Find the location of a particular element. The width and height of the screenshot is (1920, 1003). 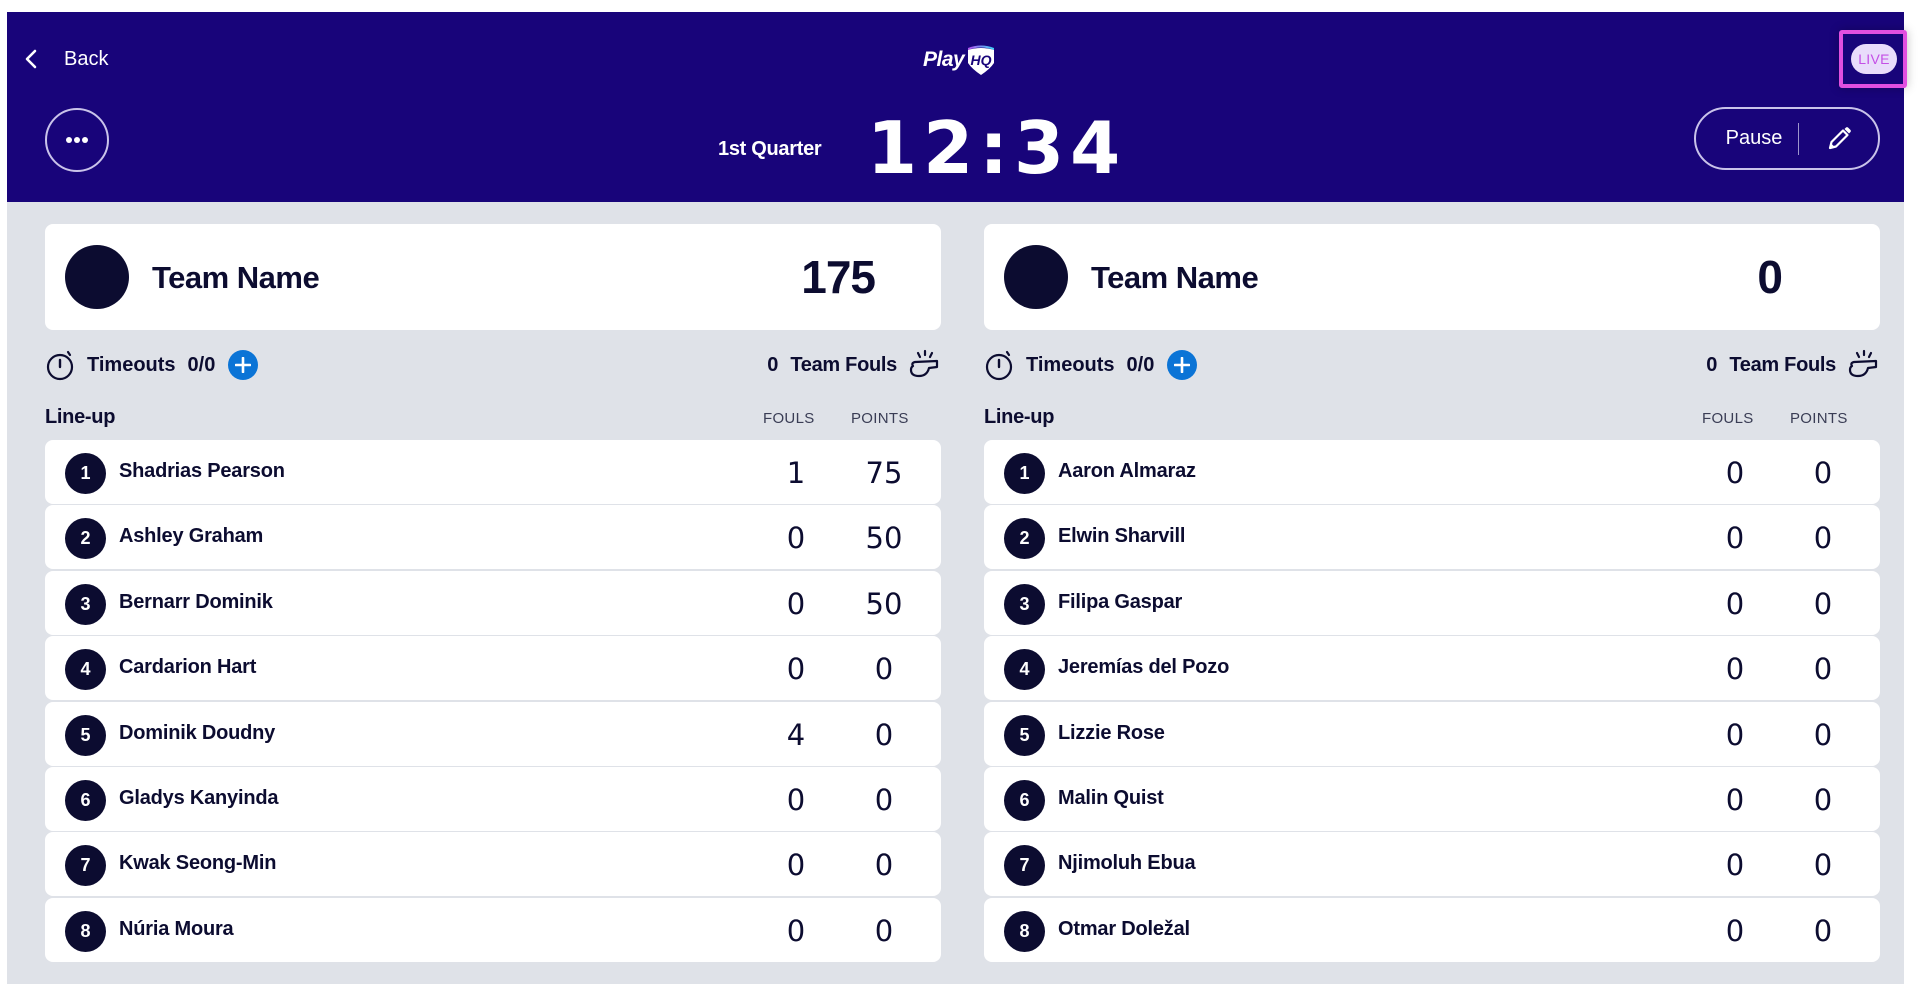

player-row: 1 Shadrias Pearson 1 75 is located at coordinates (493, 472).